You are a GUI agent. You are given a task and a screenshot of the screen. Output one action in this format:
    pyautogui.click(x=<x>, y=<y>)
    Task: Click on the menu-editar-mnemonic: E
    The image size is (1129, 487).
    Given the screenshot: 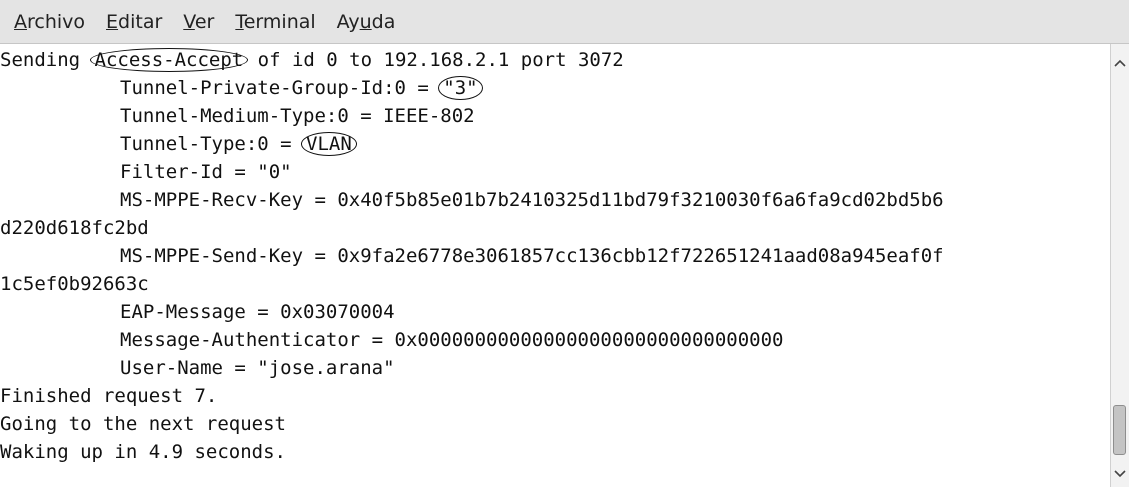 What is the action you would take?
    pyautogui.click(x=112, y=21)
    